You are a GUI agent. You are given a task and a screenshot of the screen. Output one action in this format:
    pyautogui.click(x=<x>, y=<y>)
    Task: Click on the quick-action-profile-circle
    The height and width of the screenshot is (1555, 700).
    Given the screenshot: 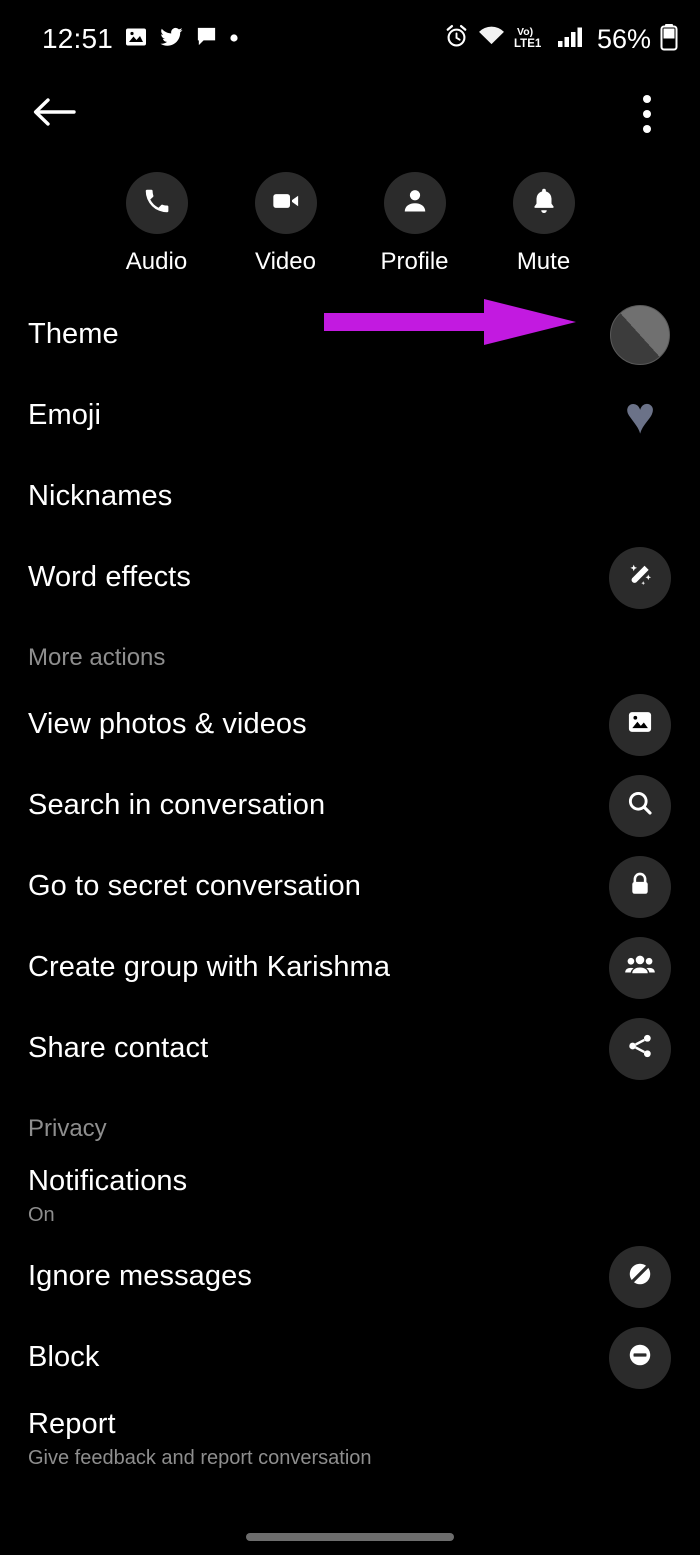 What is the action you would take?
    pyautogui.click(x=414, y=203)
    